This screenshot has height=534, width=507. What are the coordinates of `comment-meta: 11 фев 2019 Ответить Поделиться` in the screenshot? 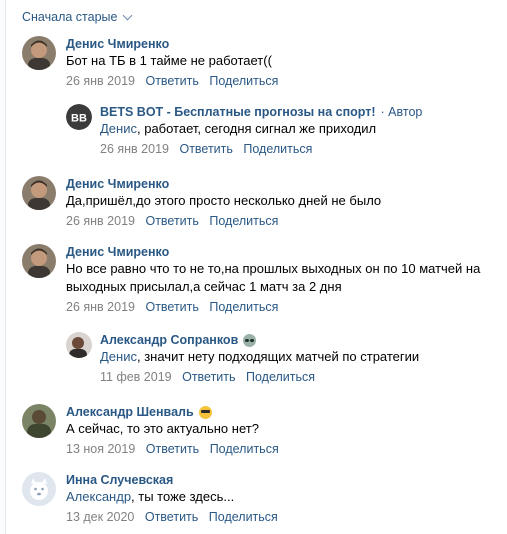 It's located at (259, 377).